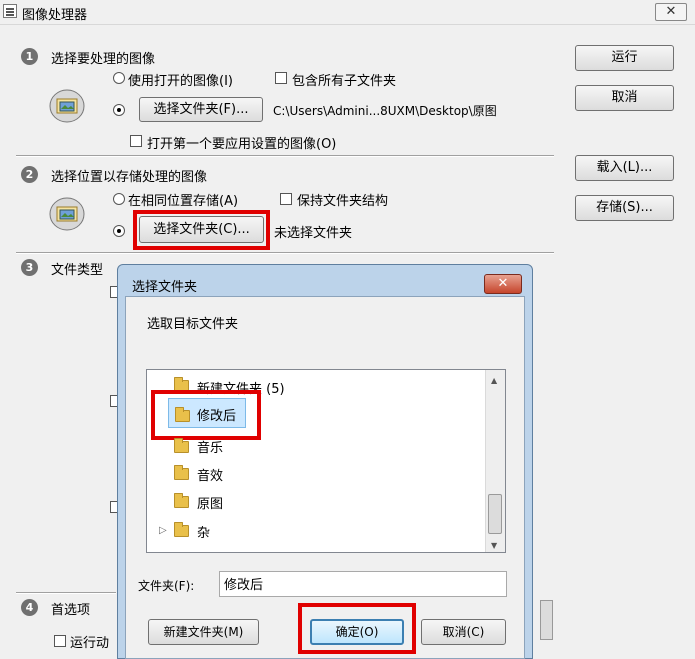 This screenshot has width=695, height=659. I want to click on highlight-selected-folder, so click(206, 415).